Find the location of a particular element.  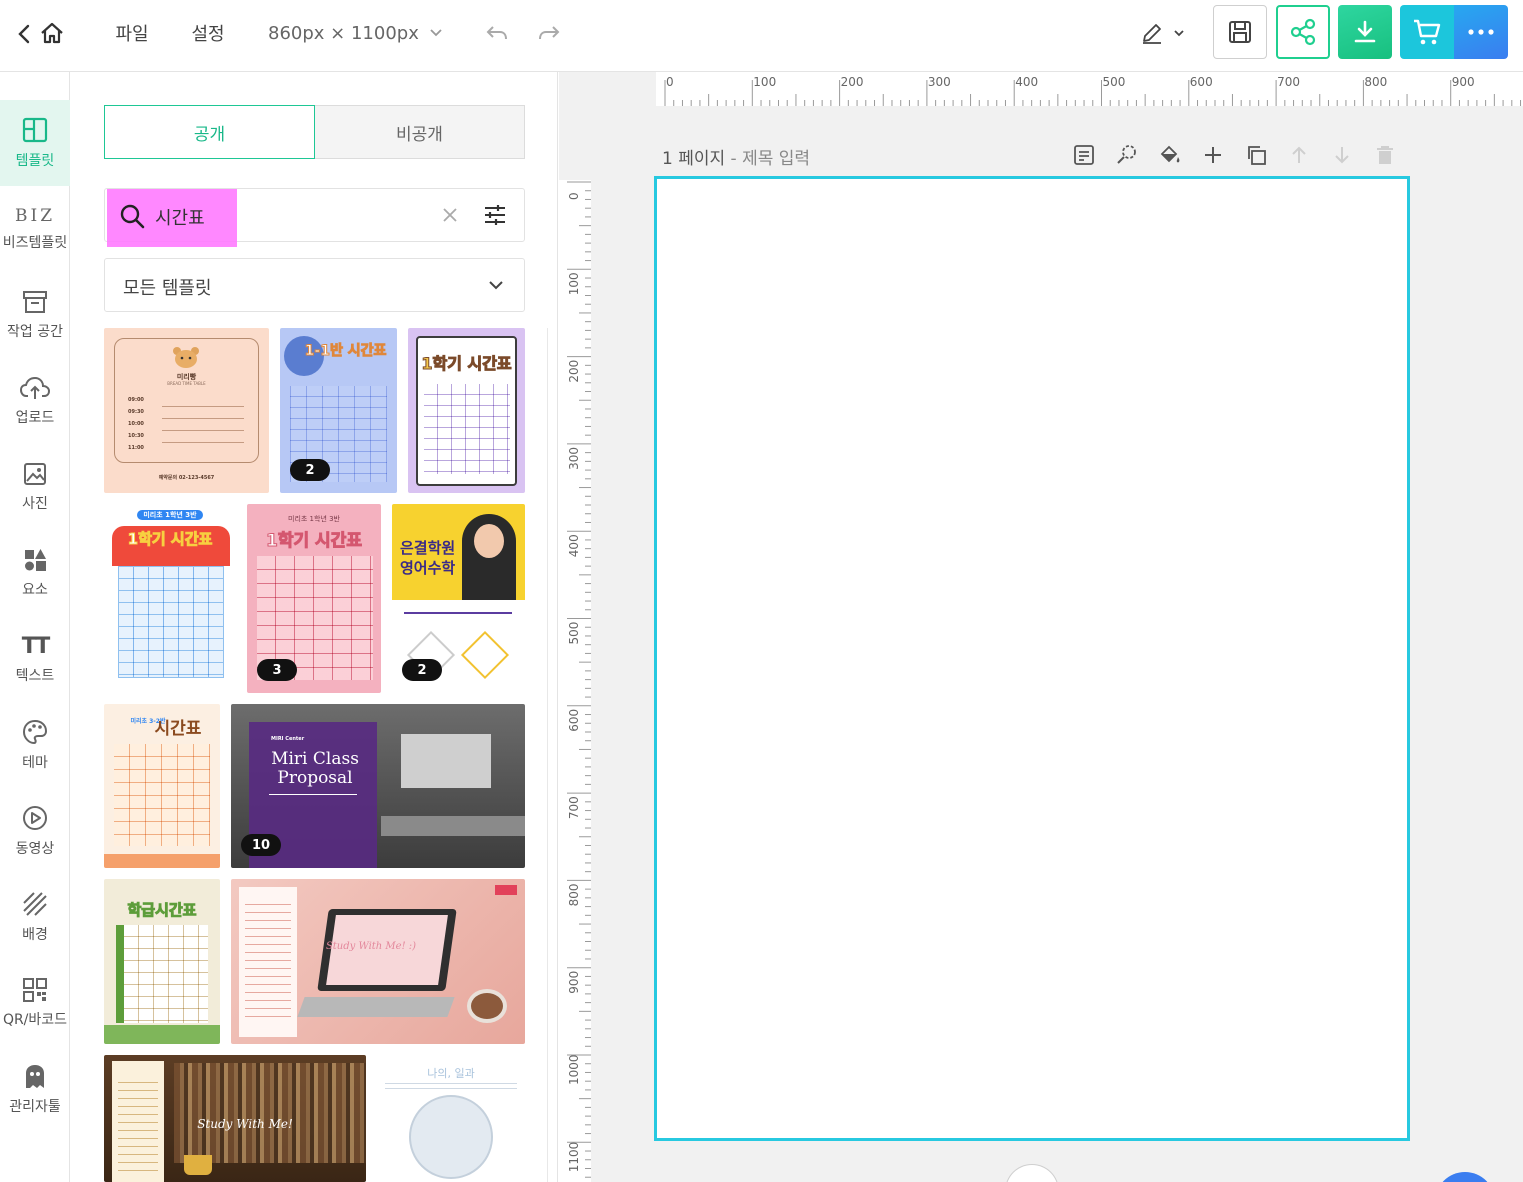

template-card: Study With Me! is located at coordinates (235, 1118).